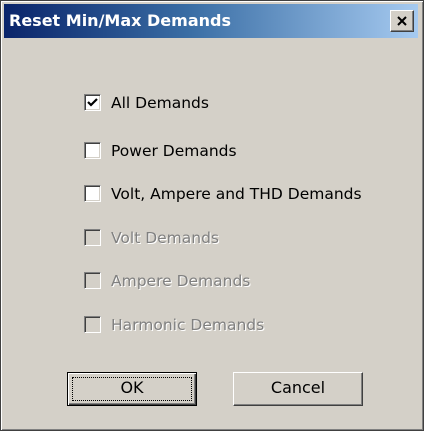 This screenshot has width=424, height=431. Describe the element at coordinates (120, 20) in the screenshot. I see `dialog-title: Reset Min/Max Demands` at that location.